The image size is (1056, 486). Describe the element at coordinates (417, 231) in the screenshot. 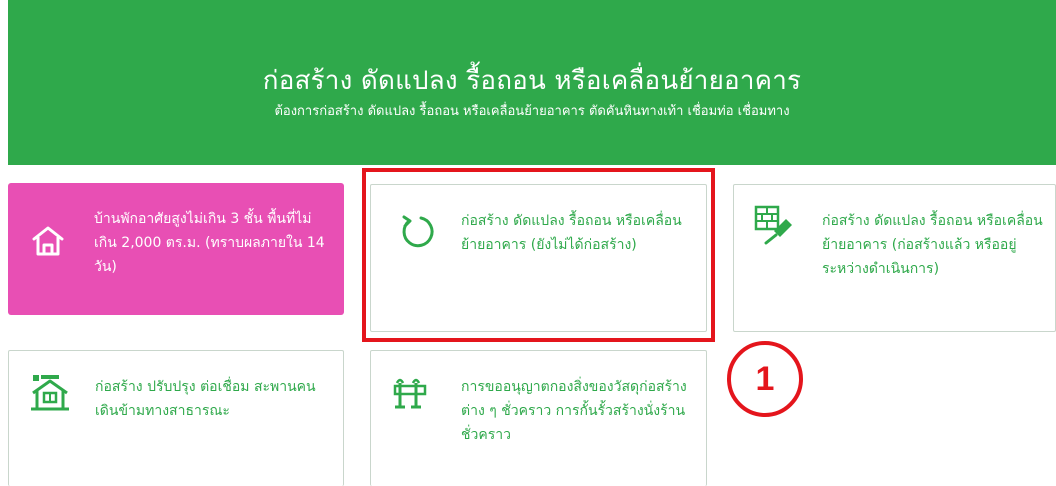

I see `refresh-icon` at that location.